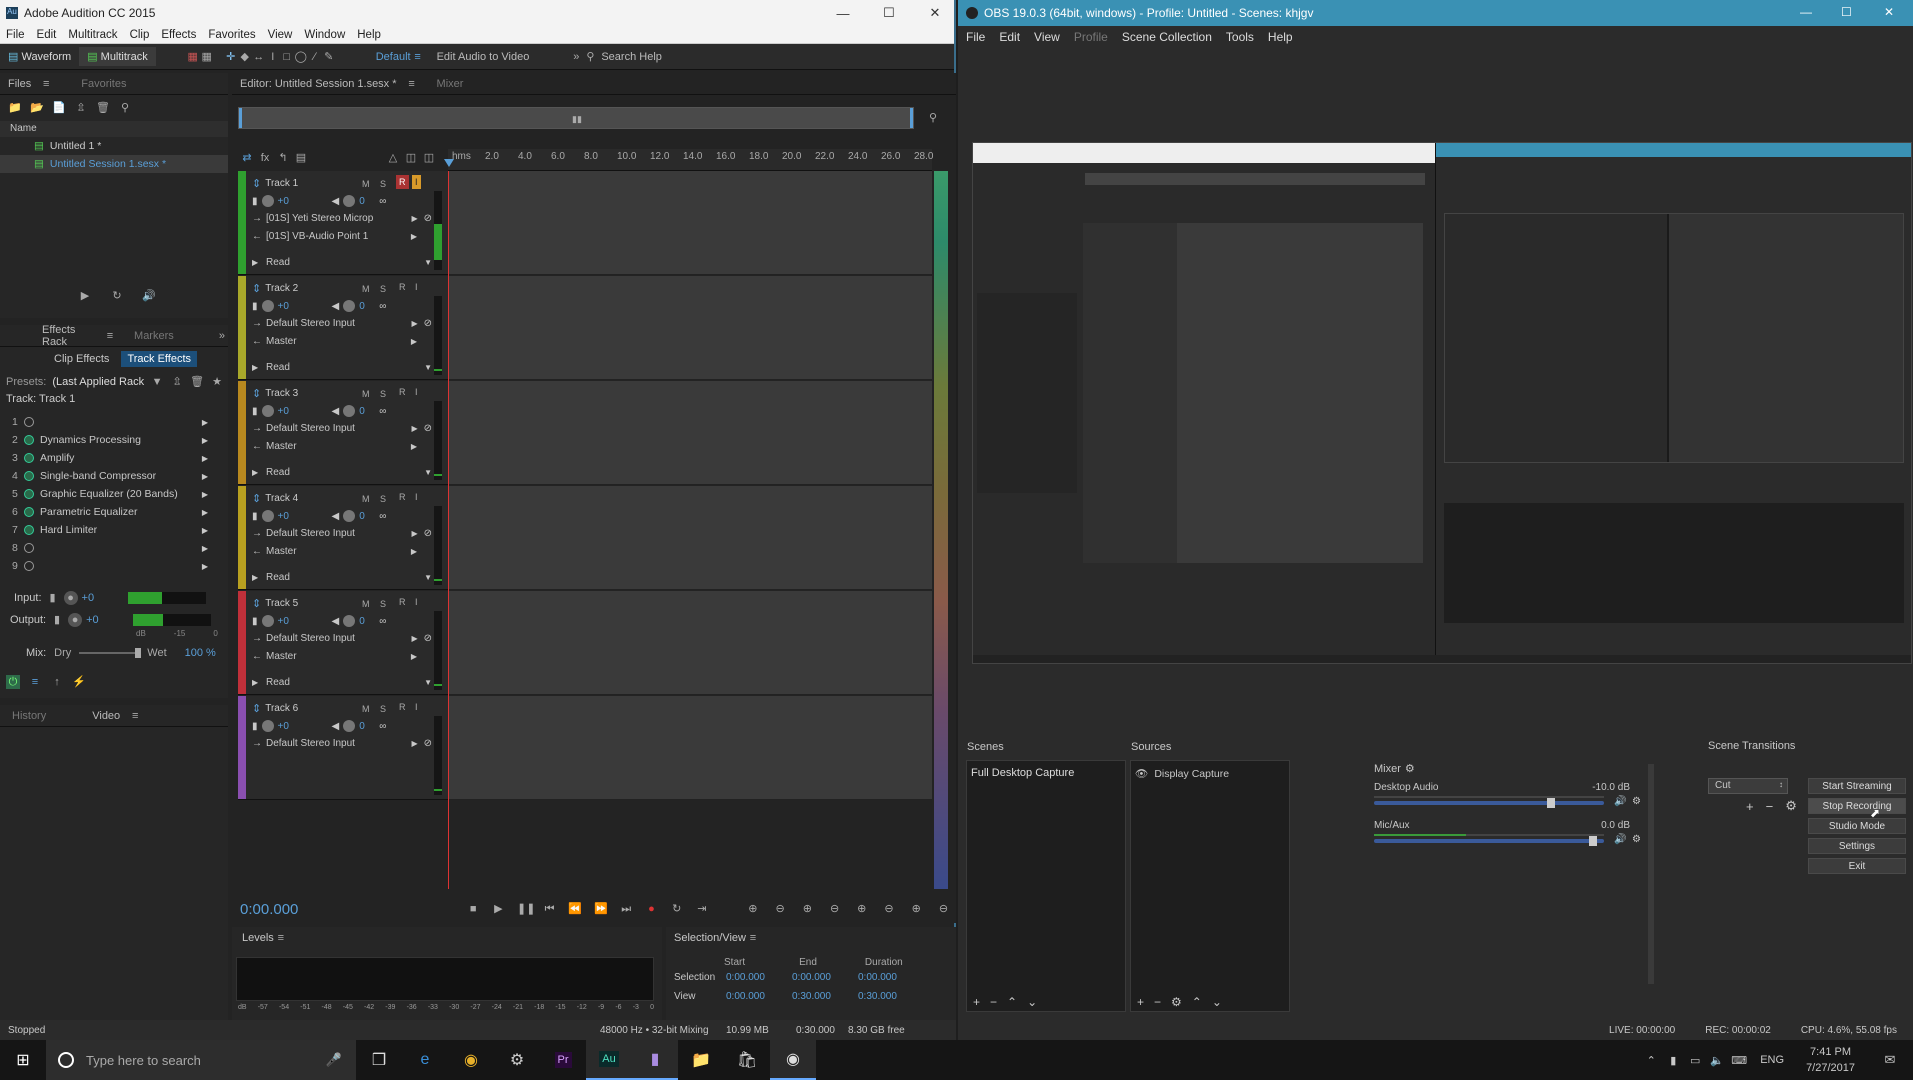 The width and height of the screenshot is (1913, 1080). What do you see at coordinates (825, 977) in the screenshot?
I see `selection-end: 0:00.000` at bounding box center [825, 977].